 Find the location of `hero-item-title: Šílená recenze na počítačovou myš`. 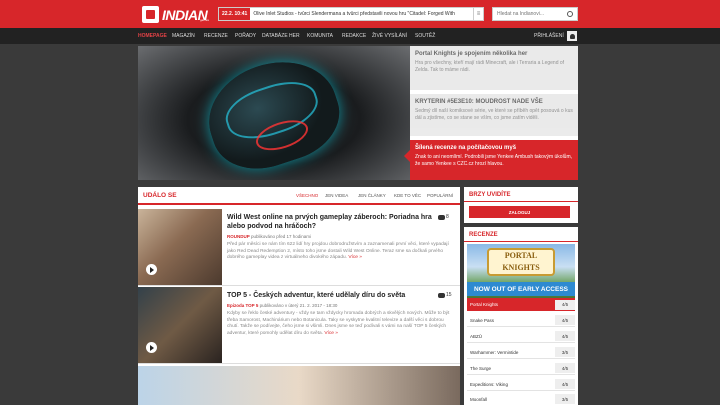

hero-item-title: Šílená recenze na počítačovou myš is located at coordinates (466, 148).